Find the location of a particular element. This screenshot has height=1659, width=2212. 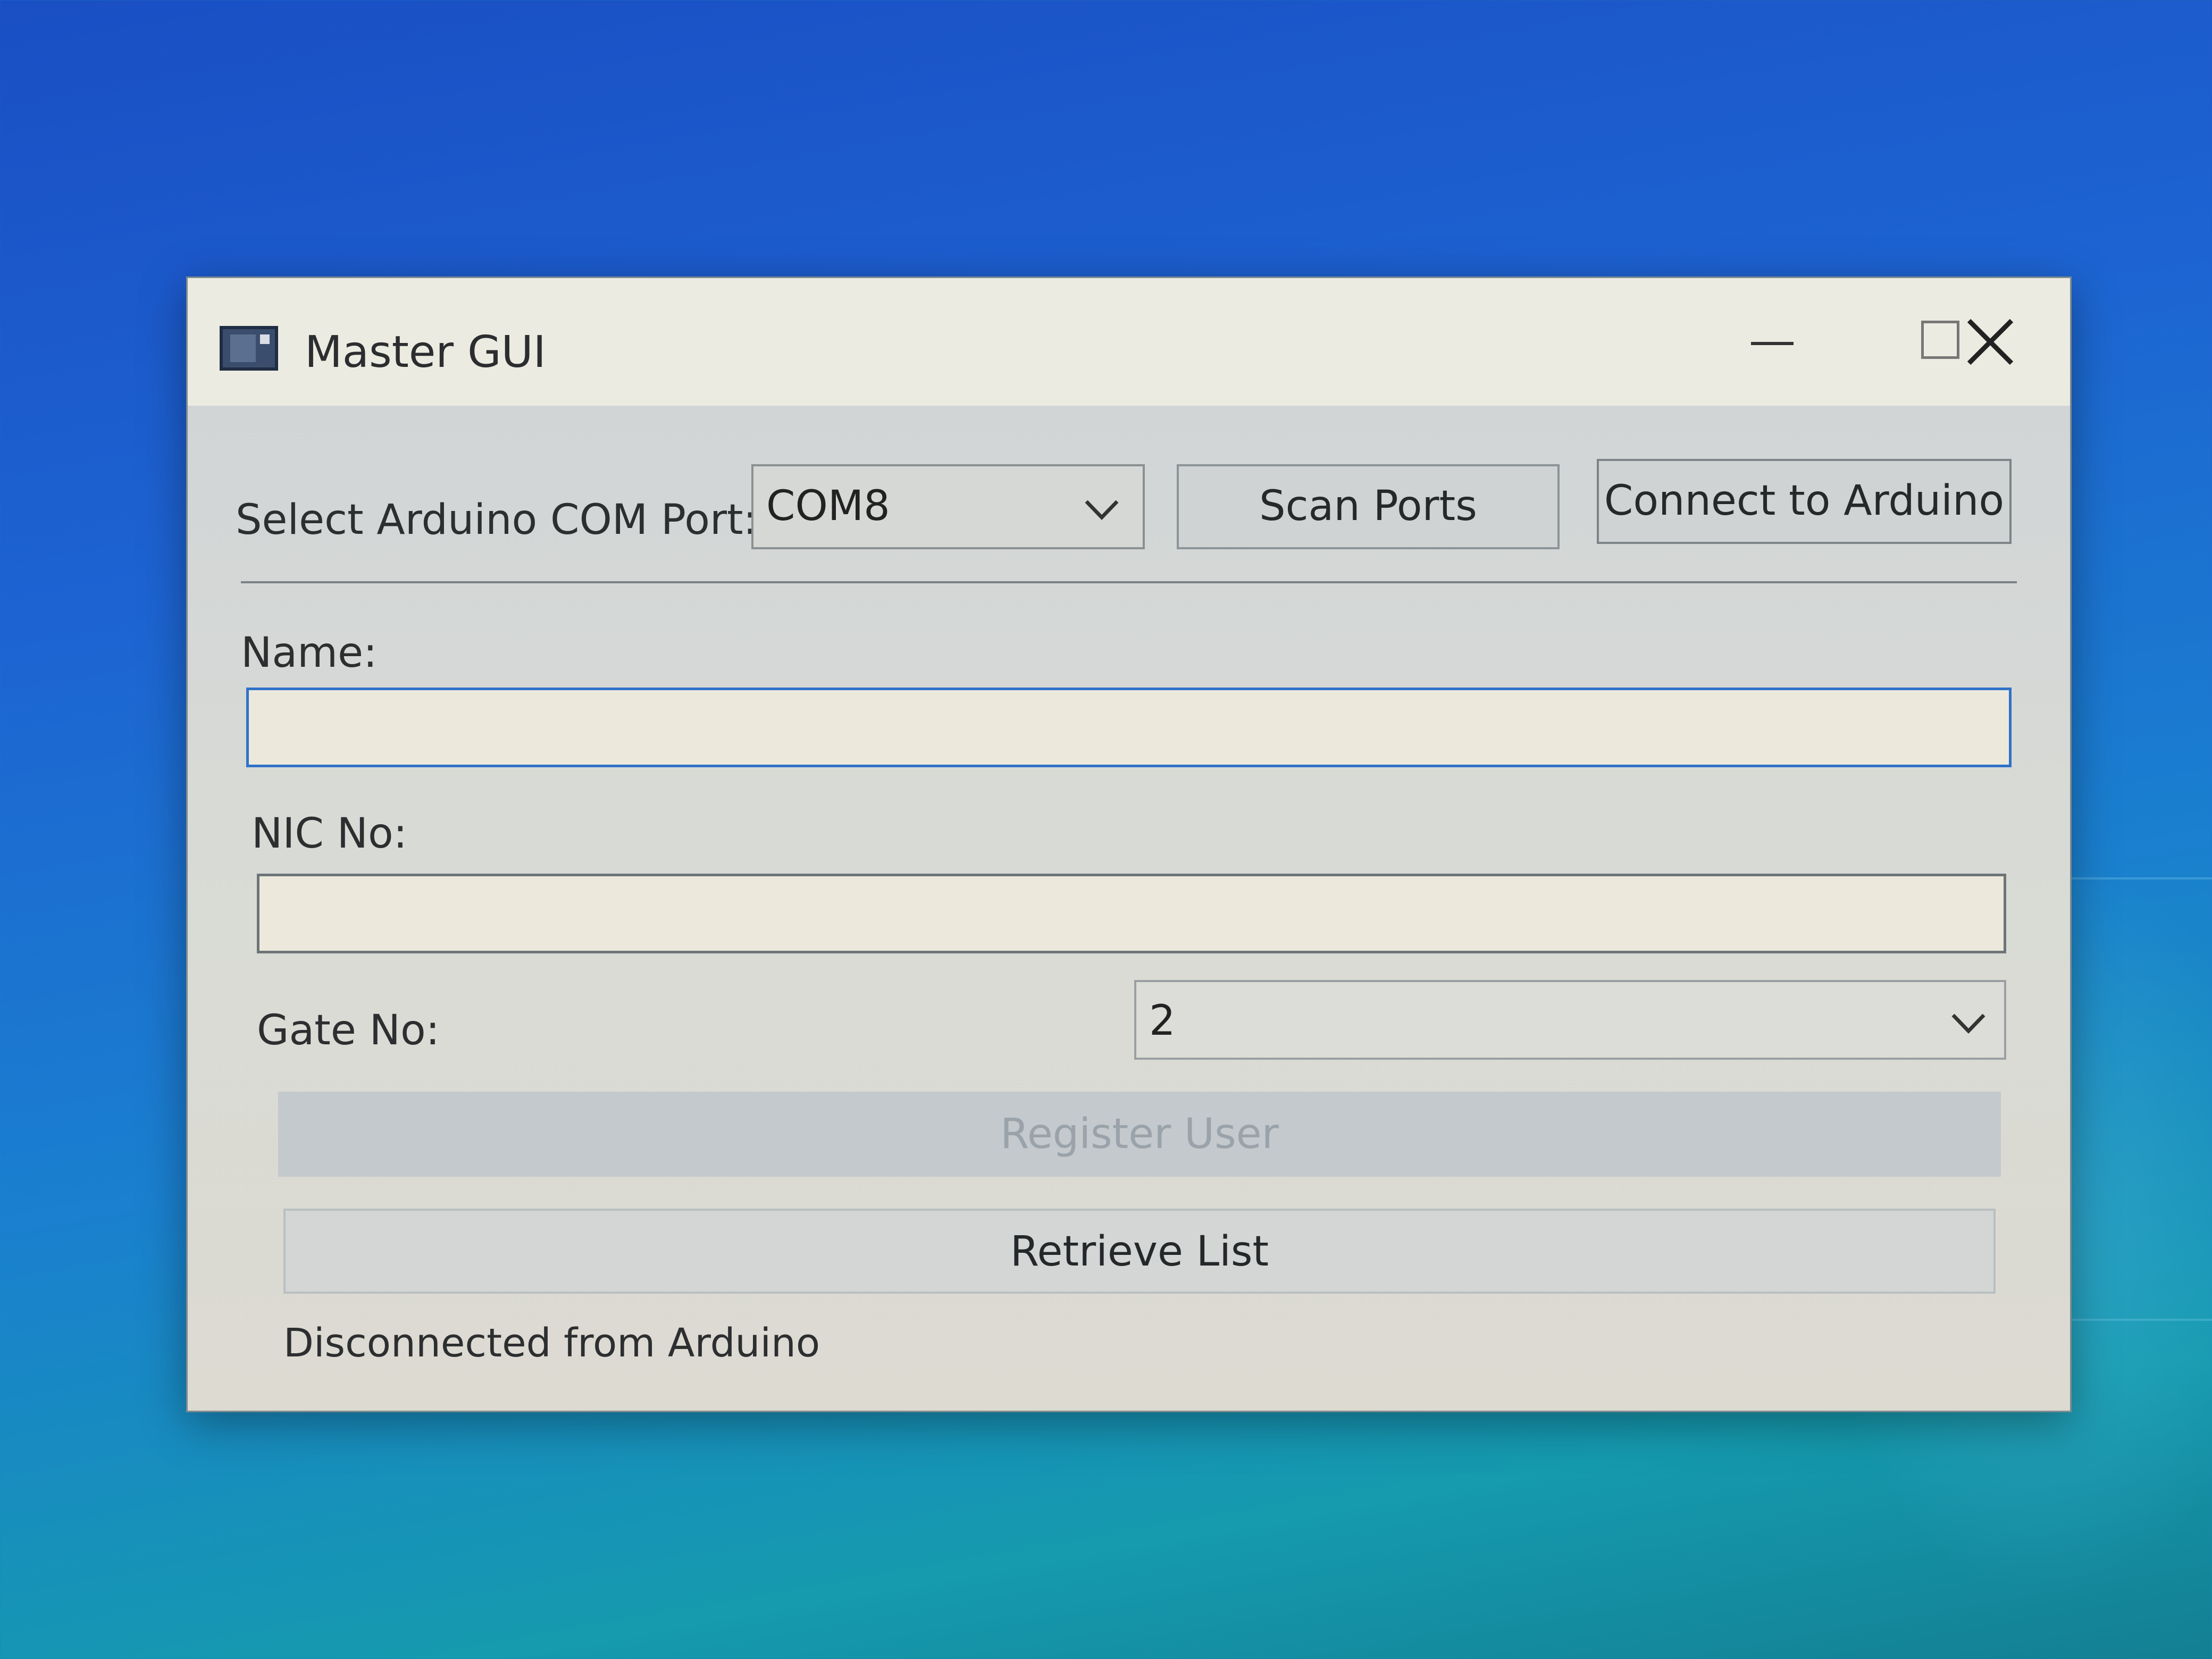

name-label: Name: is located at coordinates (309, 653).